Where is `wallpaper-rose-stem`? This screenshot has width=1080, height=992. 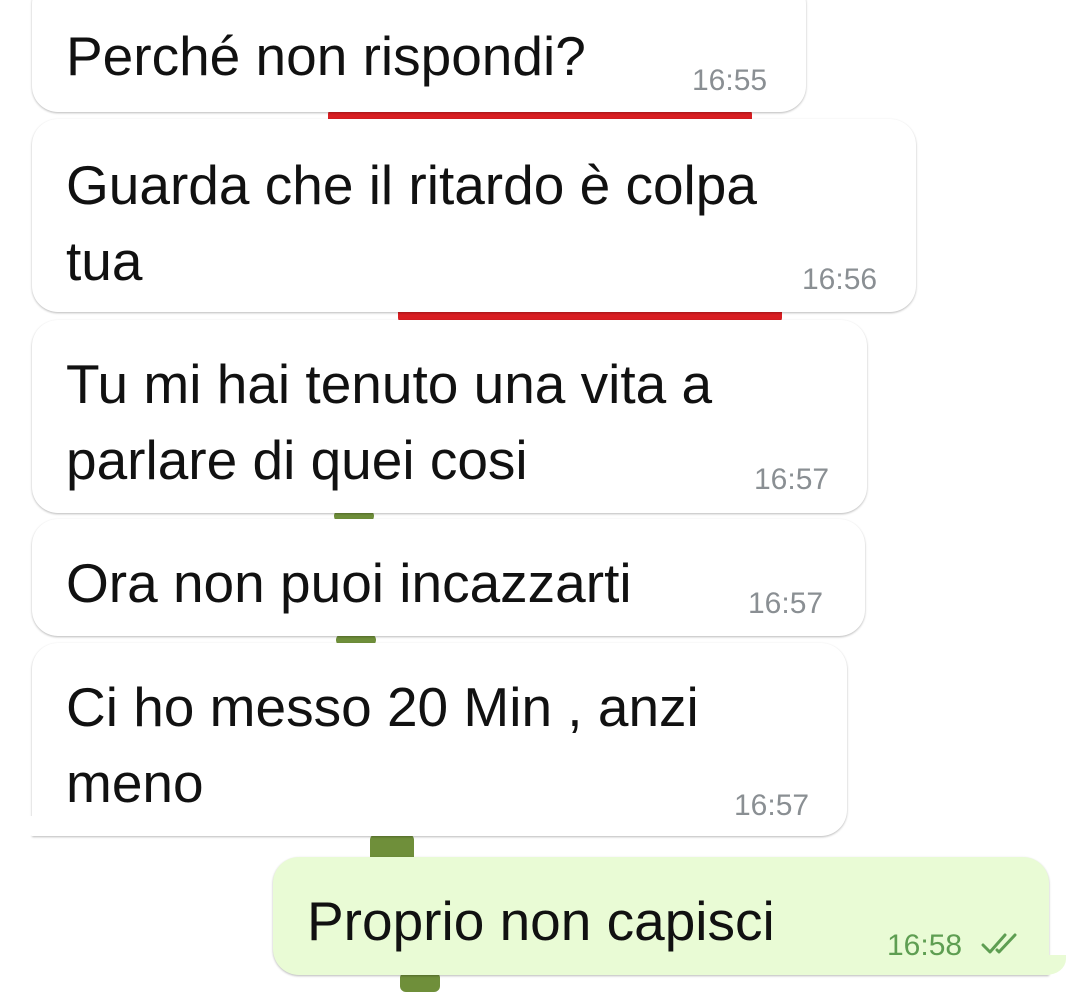
wallpaper-rose-stem is located at coordinates (420, 982).